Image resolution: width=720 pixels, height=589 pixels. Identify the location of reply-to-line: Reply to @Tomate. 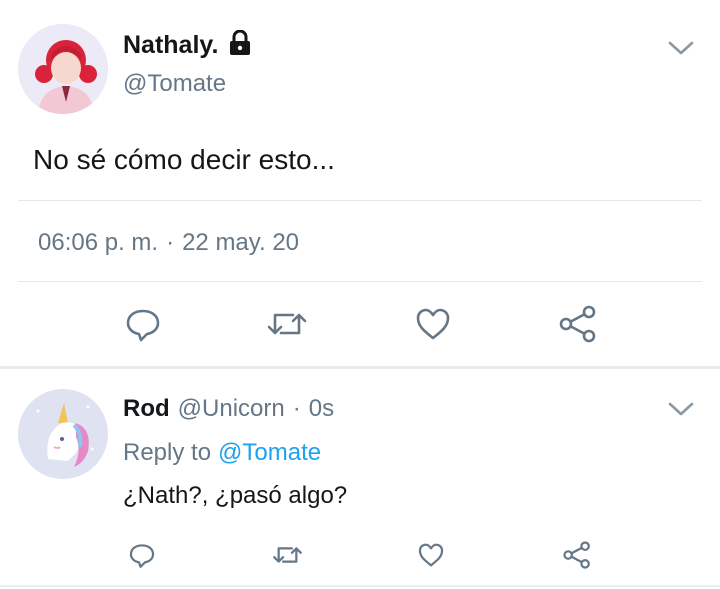
(222, 453).